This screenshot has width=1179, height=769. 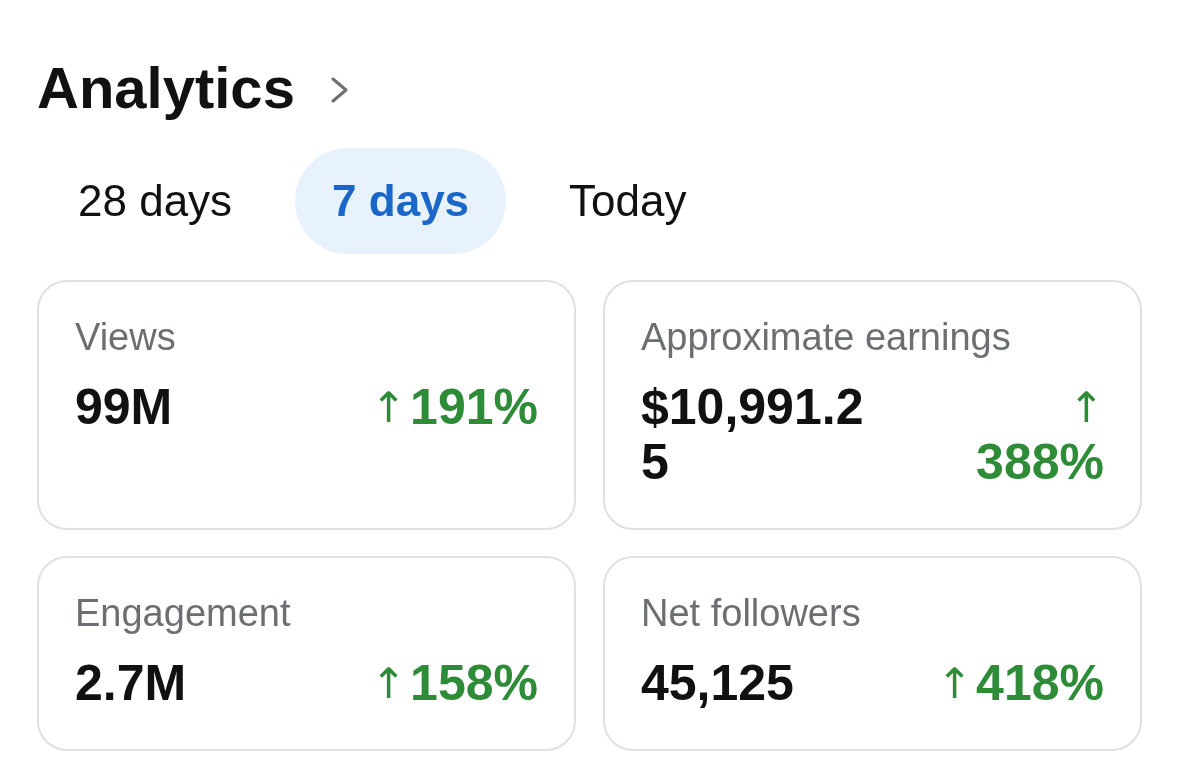 What do you see at coordinates (474, 407) in the screenshot?
I see `change-percent: 191%` at bounding box center [474, 407].